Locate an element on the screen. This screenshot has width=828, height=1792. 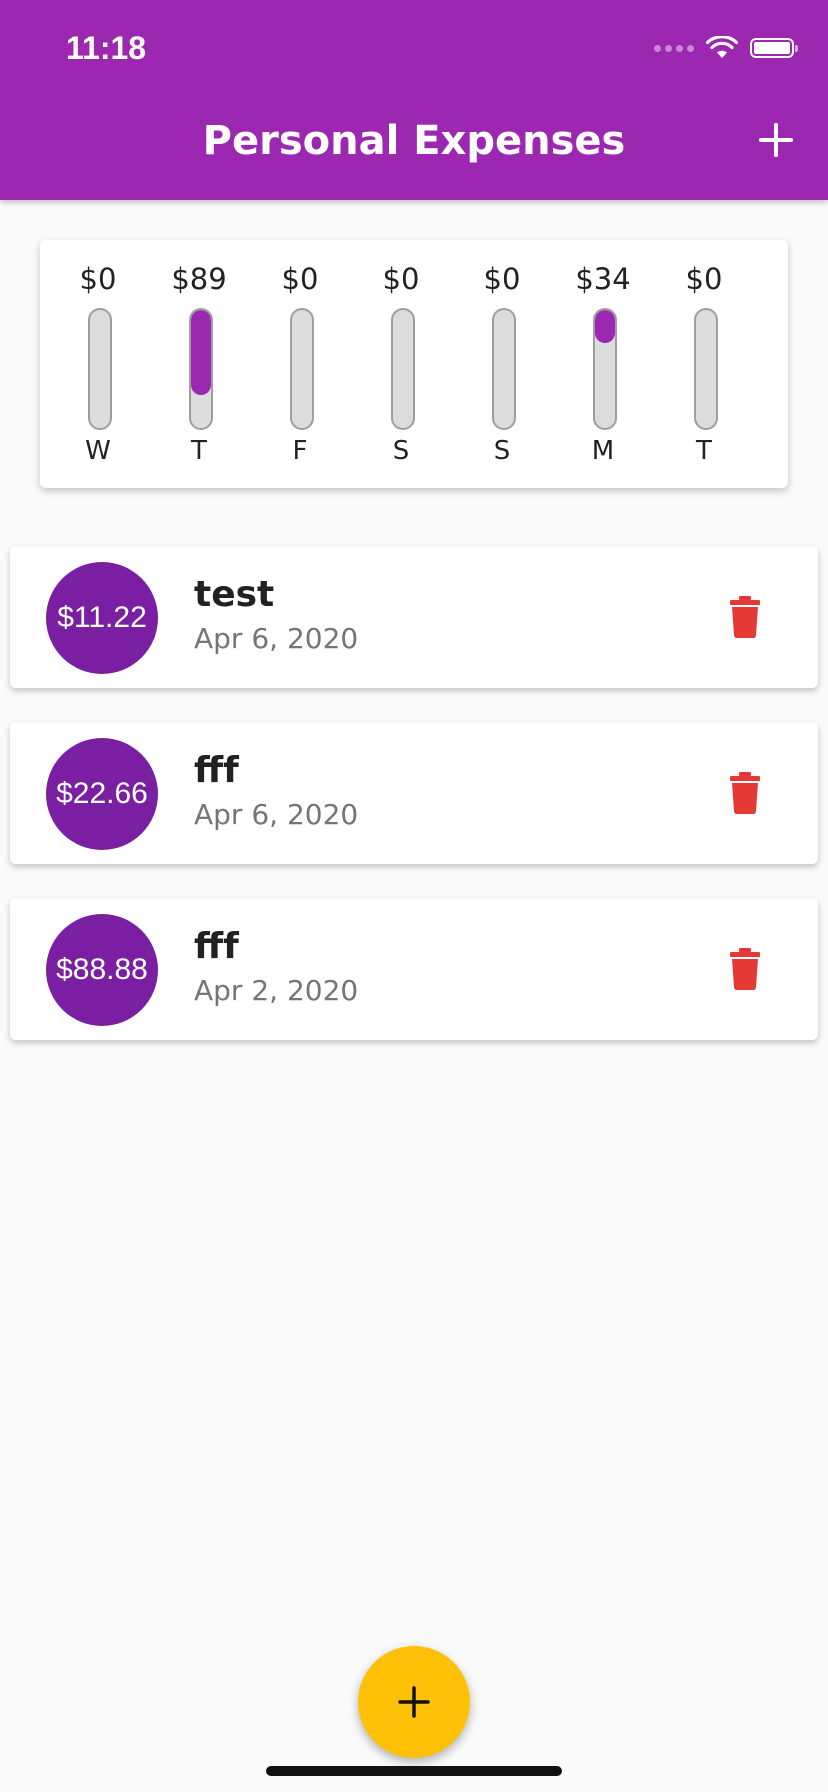
bar-amount: $34 is located at coordinates (603, 279).